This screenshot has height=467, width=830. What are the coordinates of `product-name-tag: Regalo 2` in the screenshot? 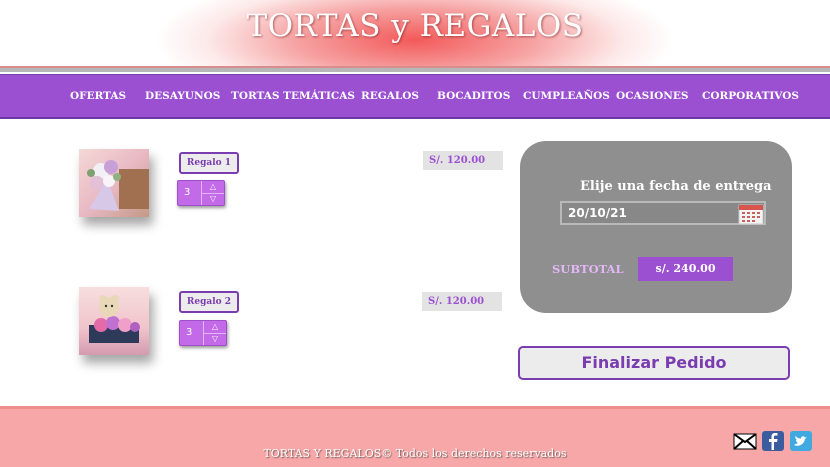 It's located at (209, 302).